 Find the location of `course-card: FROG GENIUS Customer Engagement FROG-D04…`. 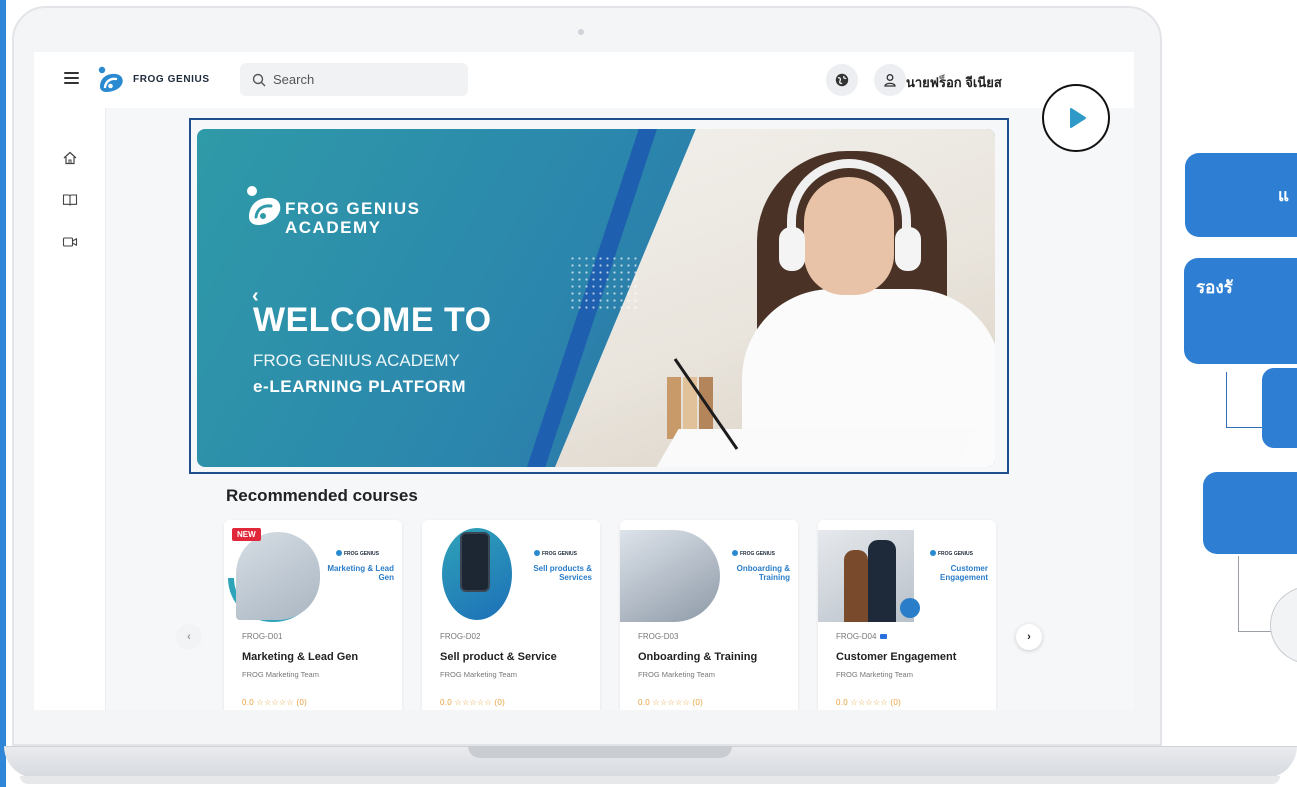

course-card: FROG GENIUS Customer Engagement FROG-D04… is located at coordinates (907, 615).